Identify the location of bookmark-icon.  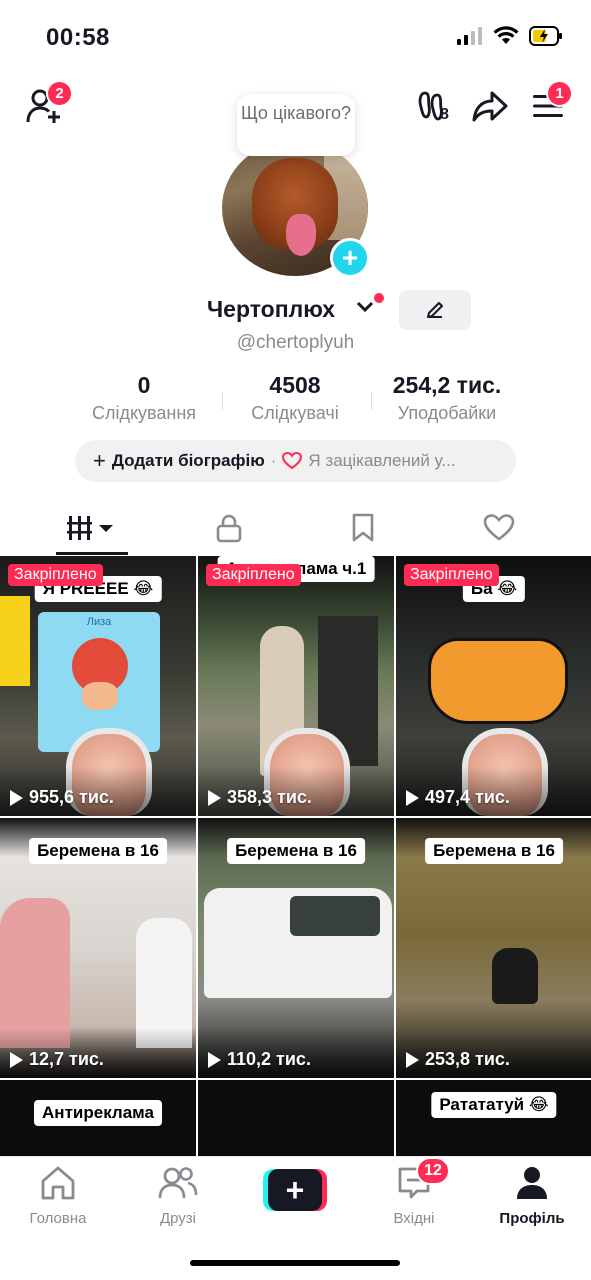
(363, 527).